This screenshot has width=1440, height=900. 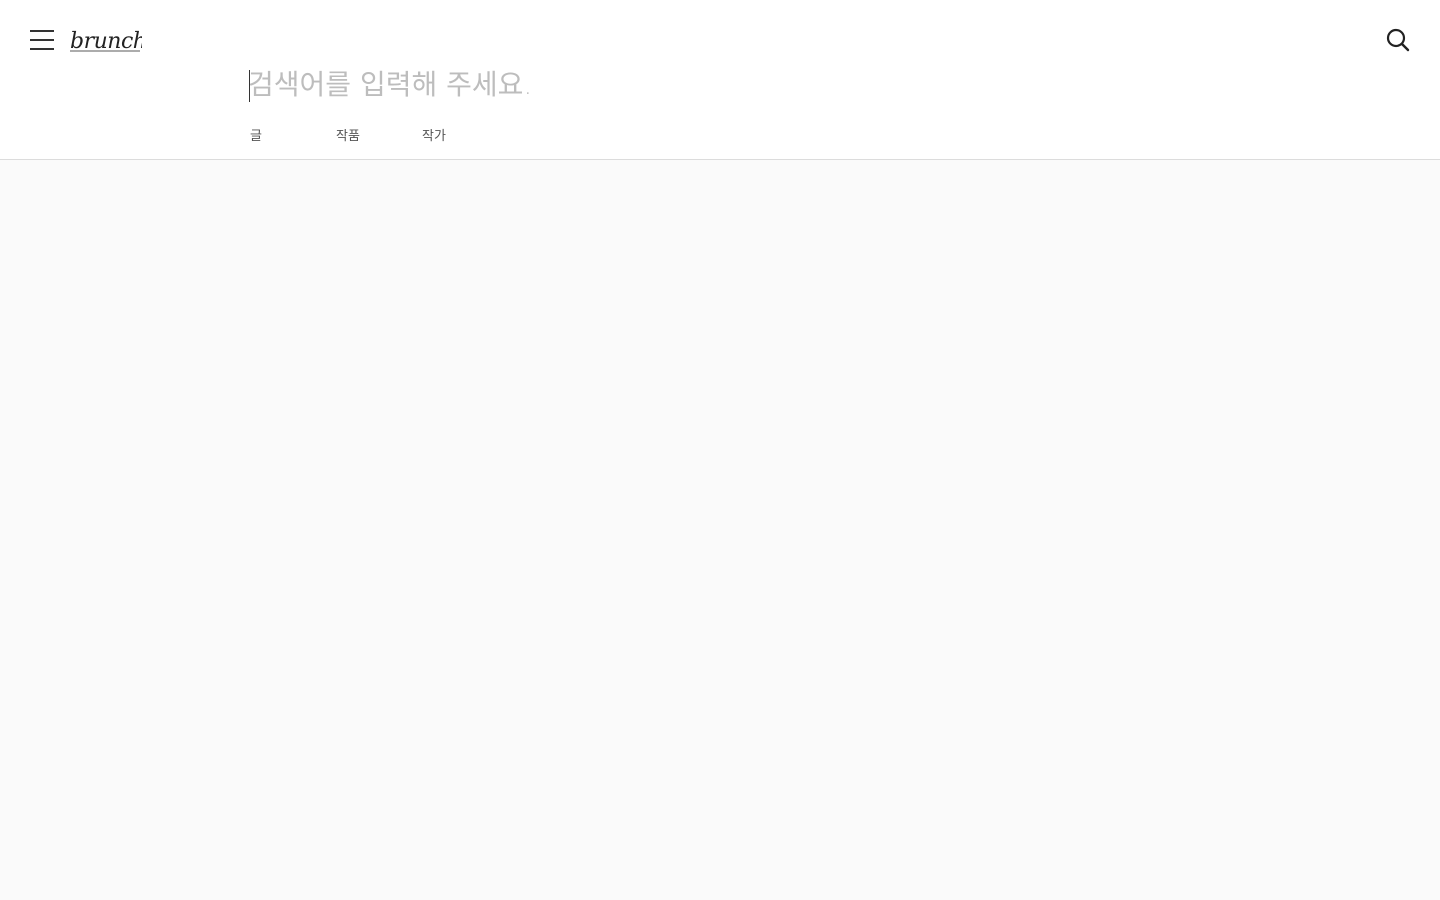 I want to click on search-input, so click(x=698, y=84).